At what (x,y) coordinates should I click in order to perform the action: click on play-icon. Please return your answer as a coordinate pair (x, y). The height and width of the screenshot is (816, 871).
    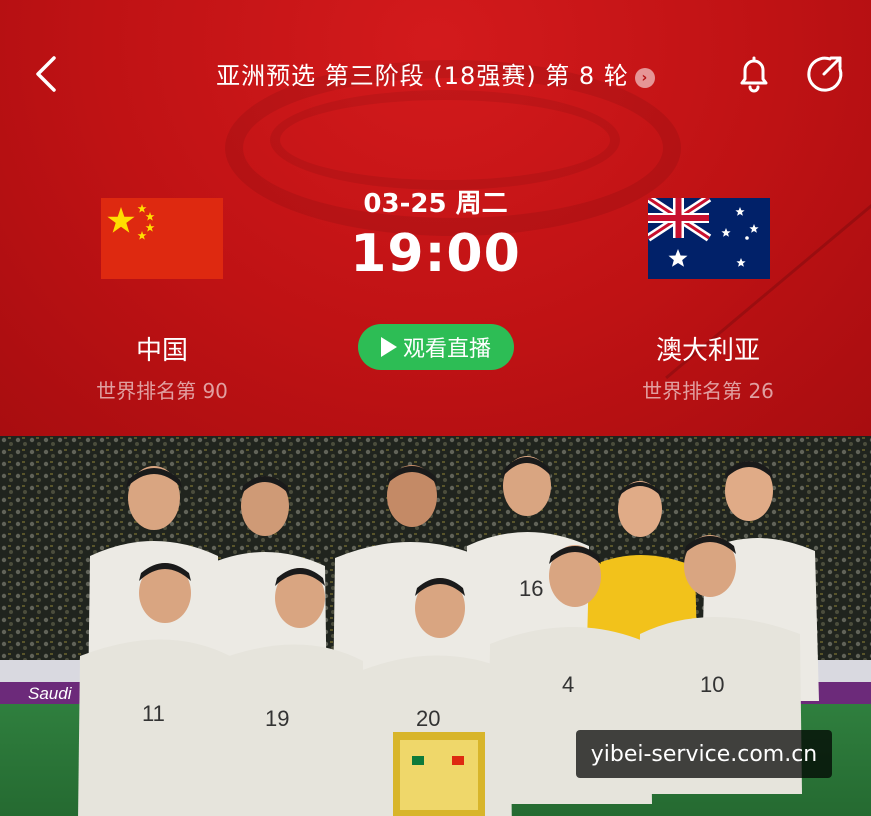
    Looking at the image, I should click on (388, 347).